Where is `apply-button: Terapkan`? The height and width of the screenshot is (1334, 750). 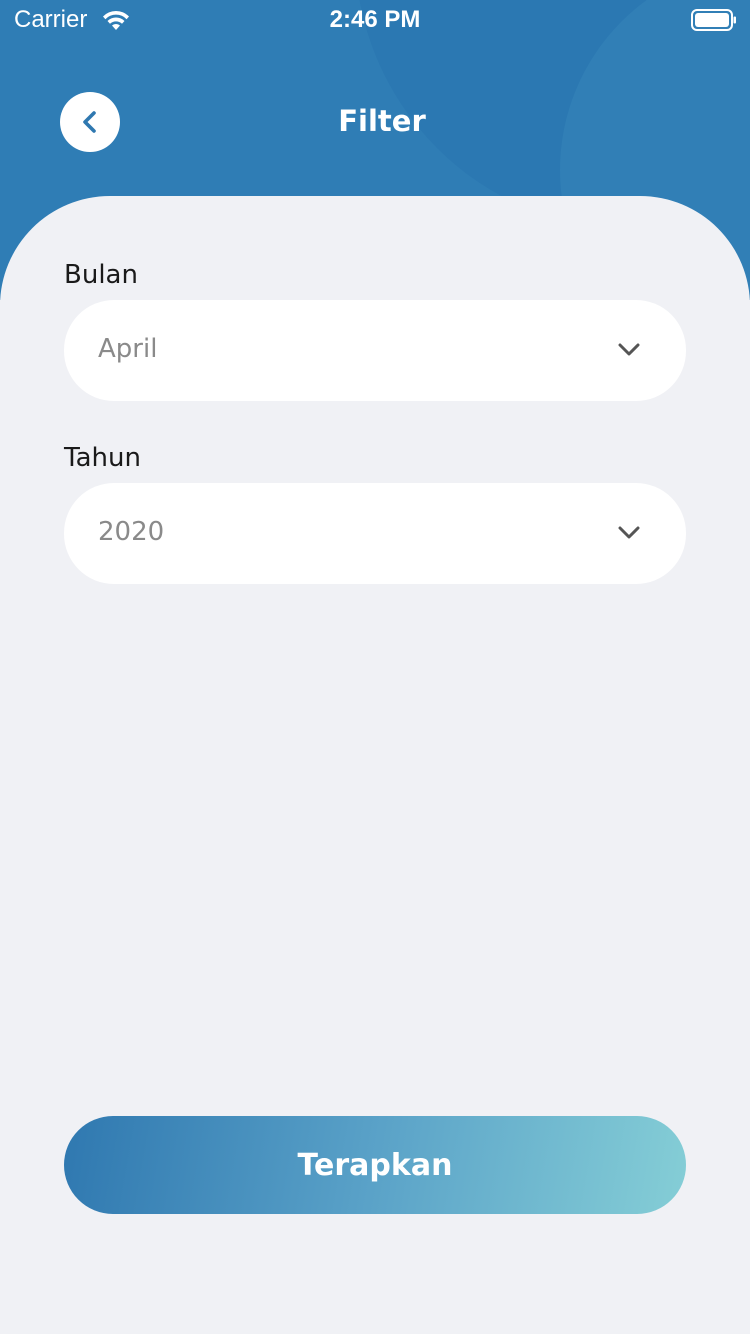 apply-button: Terapkan is located at coordinates (375, 1165).